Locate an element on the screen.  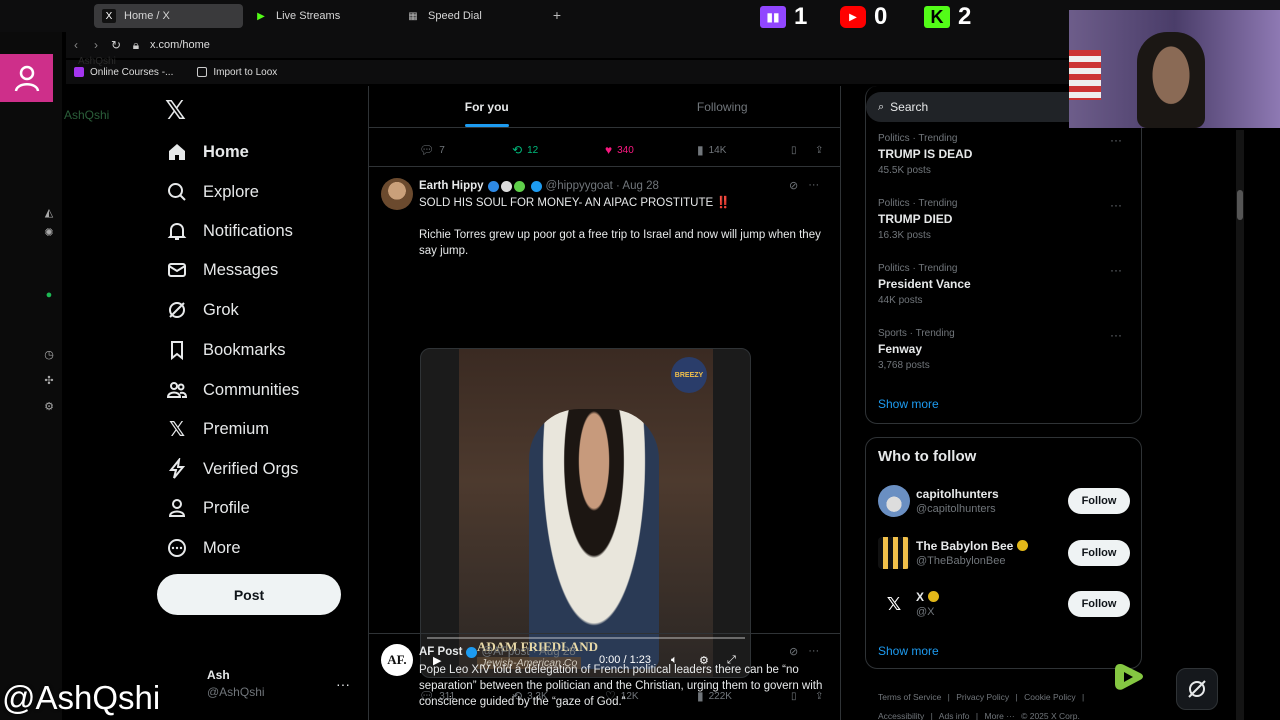
reload-icon: ↻ is located at coordinates (116, 45).